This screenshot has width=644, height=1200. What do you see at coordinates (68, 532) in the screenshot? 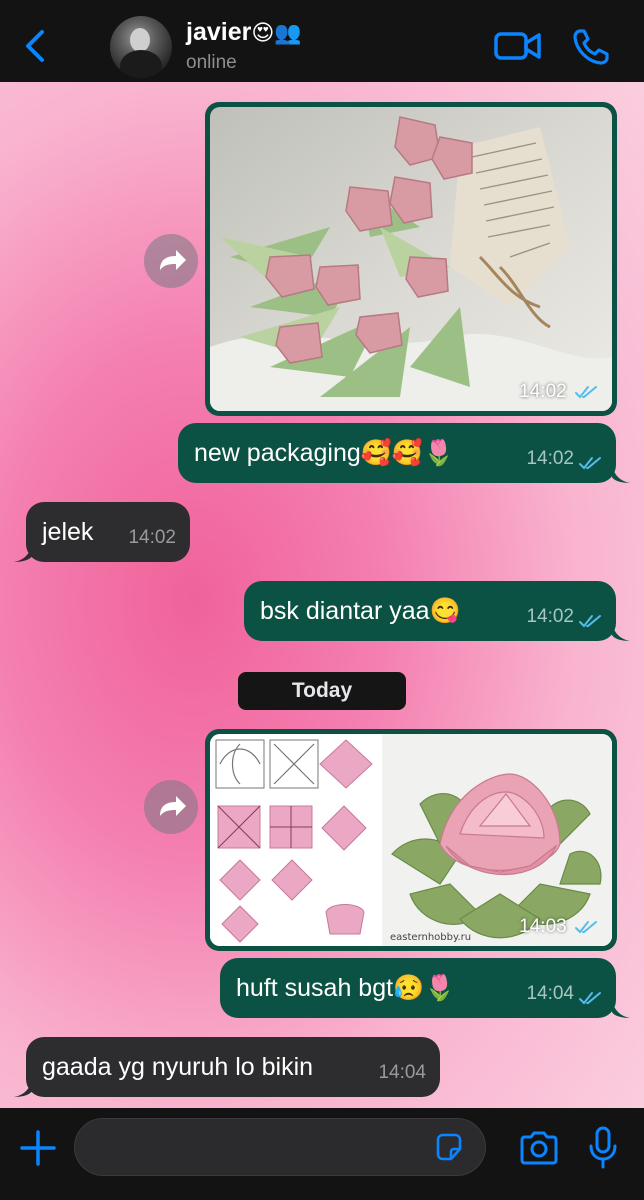
I see `message-text: jelek` at bounding box center [68, 532].